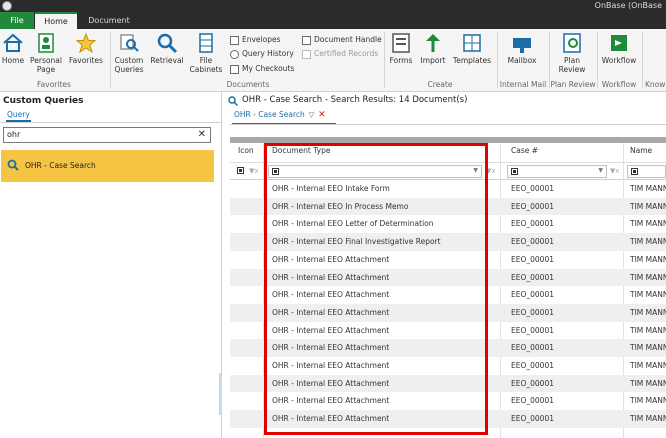 This screenshot has height=438, width=666. I want to click on envelopes-label: Envelopes, so click(261, 39).